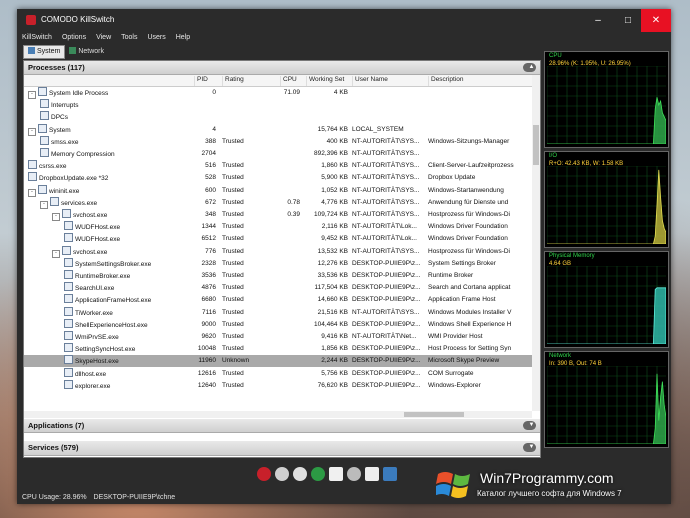 Image resolution: width=690 pixels, height=518 pixels. What do you see at coordinates (598, 20) in the screenshot?
I see `minimize-button: –` at bounding box center [598, 20].